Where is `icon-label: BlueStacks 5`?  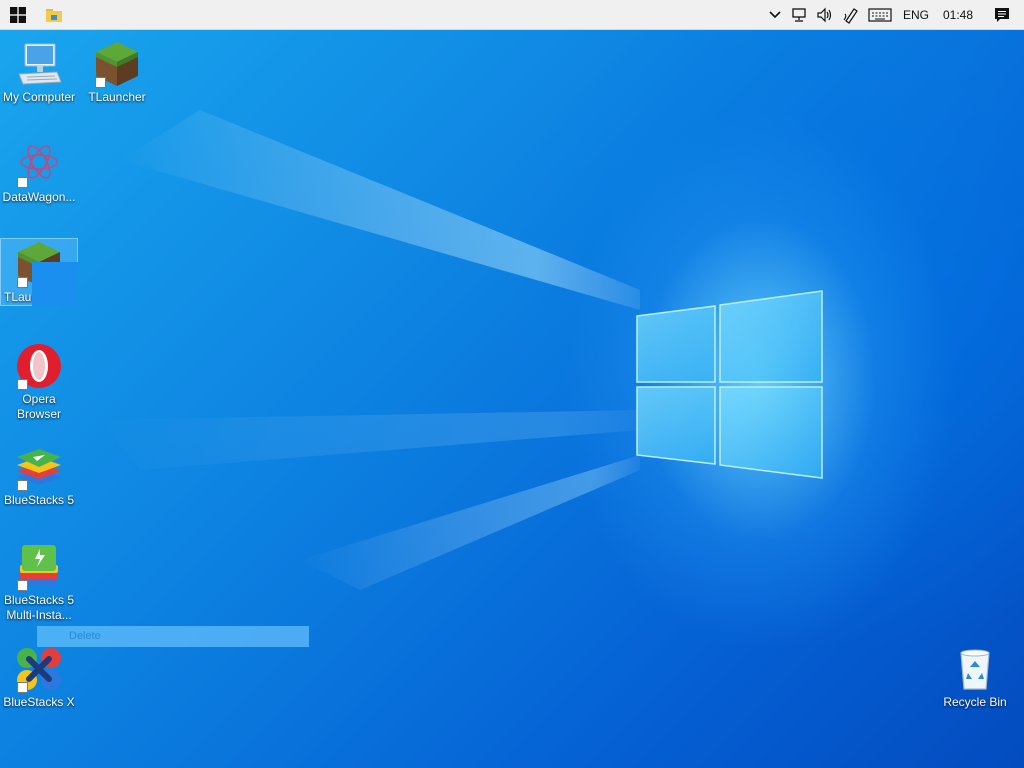 icon-label: BlueStacks 5 is located at coordinates (39, 500).